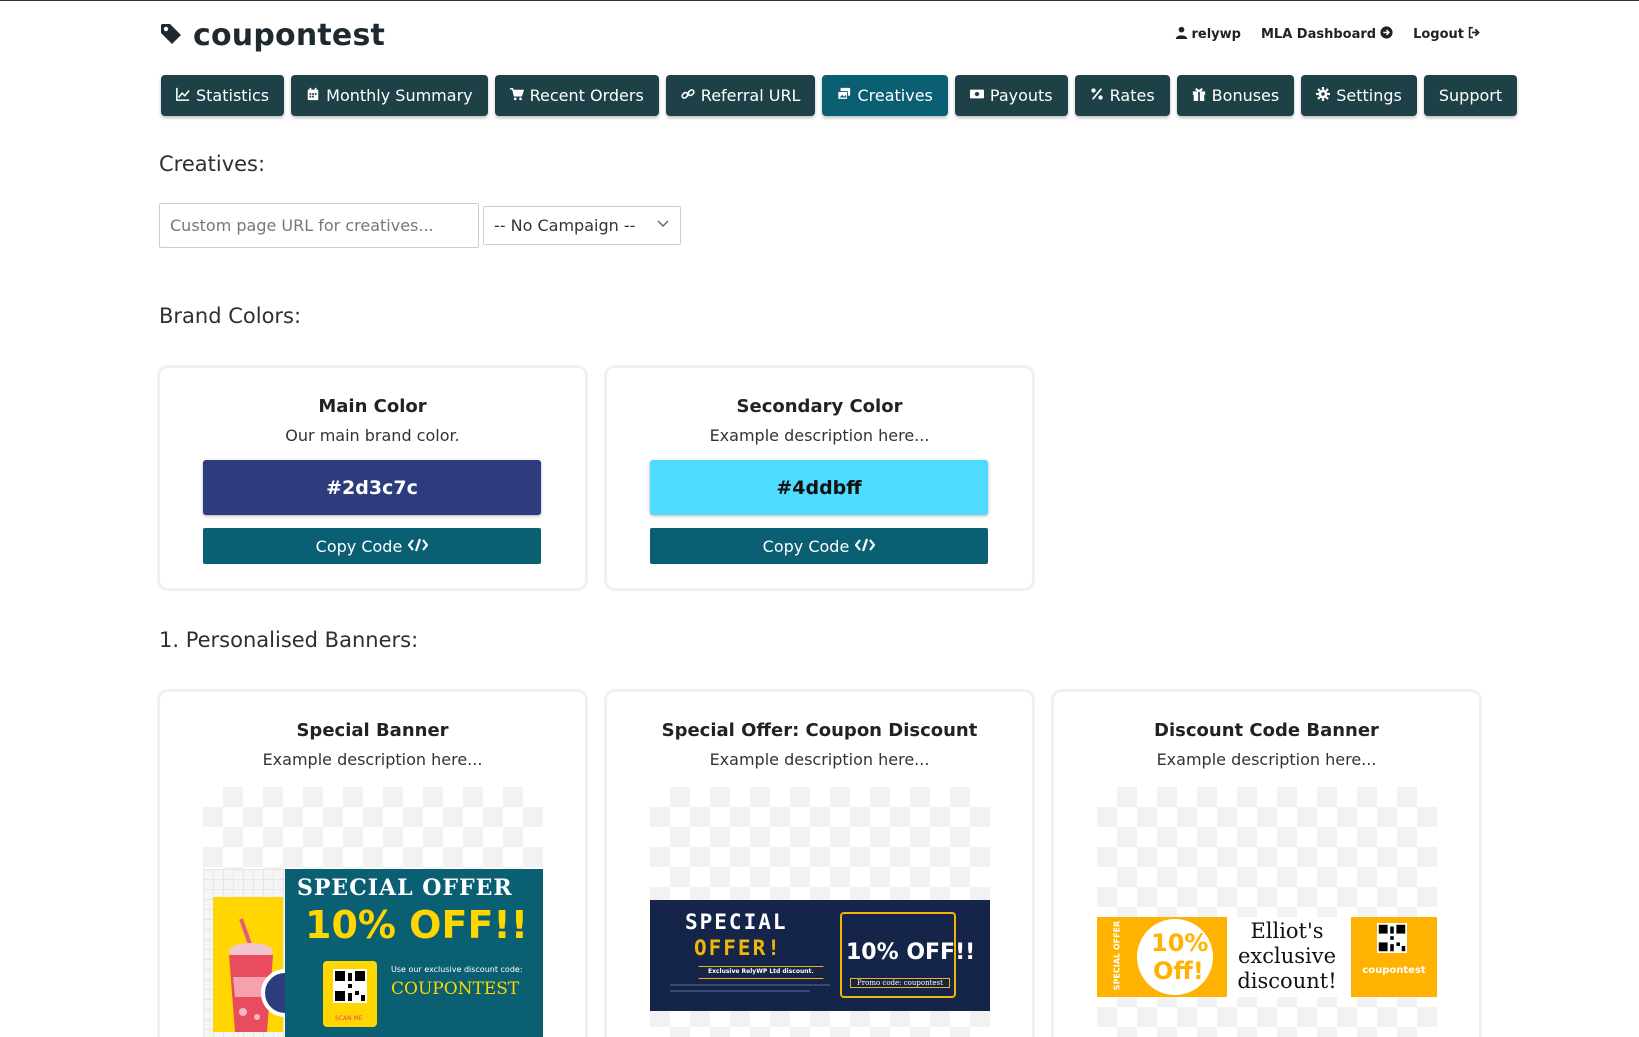 The height and width of the screenshot is (1037, 1639). I want to click on tab-monthly-summary: Monthly Summary, so click(389, 95).